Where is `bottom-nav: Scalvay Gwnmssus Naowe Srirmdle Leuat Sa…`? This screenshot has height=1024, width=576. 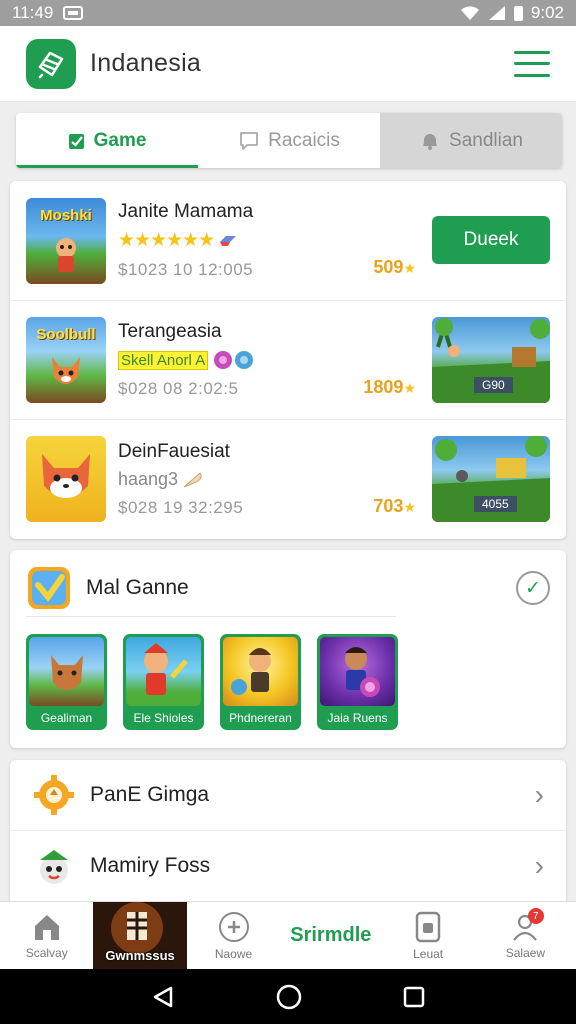 bottom-nav: Scalvay Gwnmssus Naowe Srirmdle Leuat Sa… is located at coordinates (288, 935).